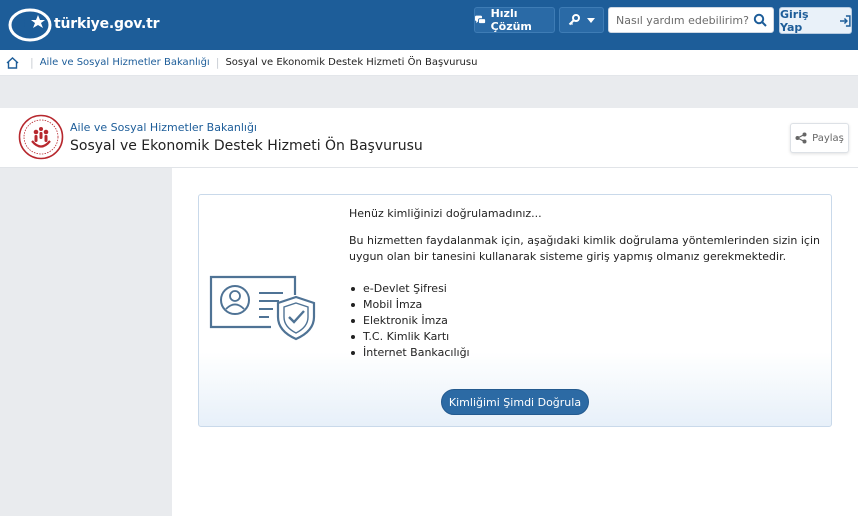 The height and width of the screenshot is (516, 858). I want to click on search-input, so click(679, 20).